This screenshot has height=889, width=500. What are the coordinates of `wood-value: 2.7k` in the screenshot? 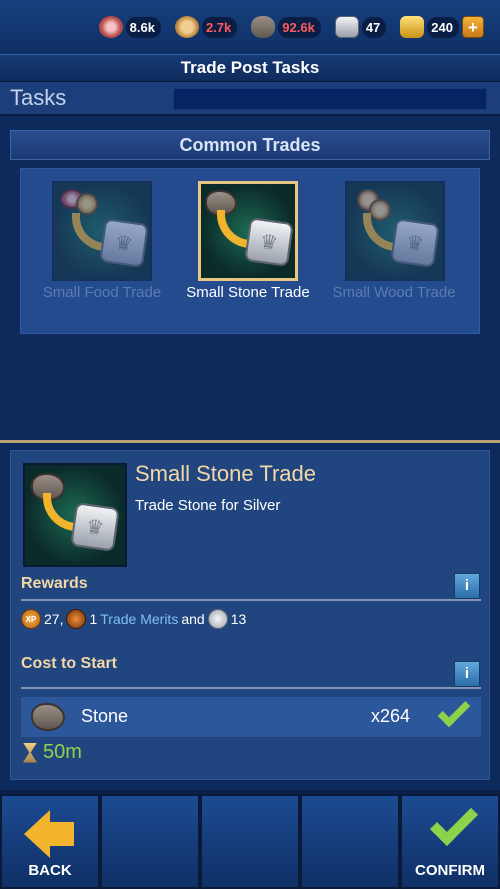 It's located at (219, 27).